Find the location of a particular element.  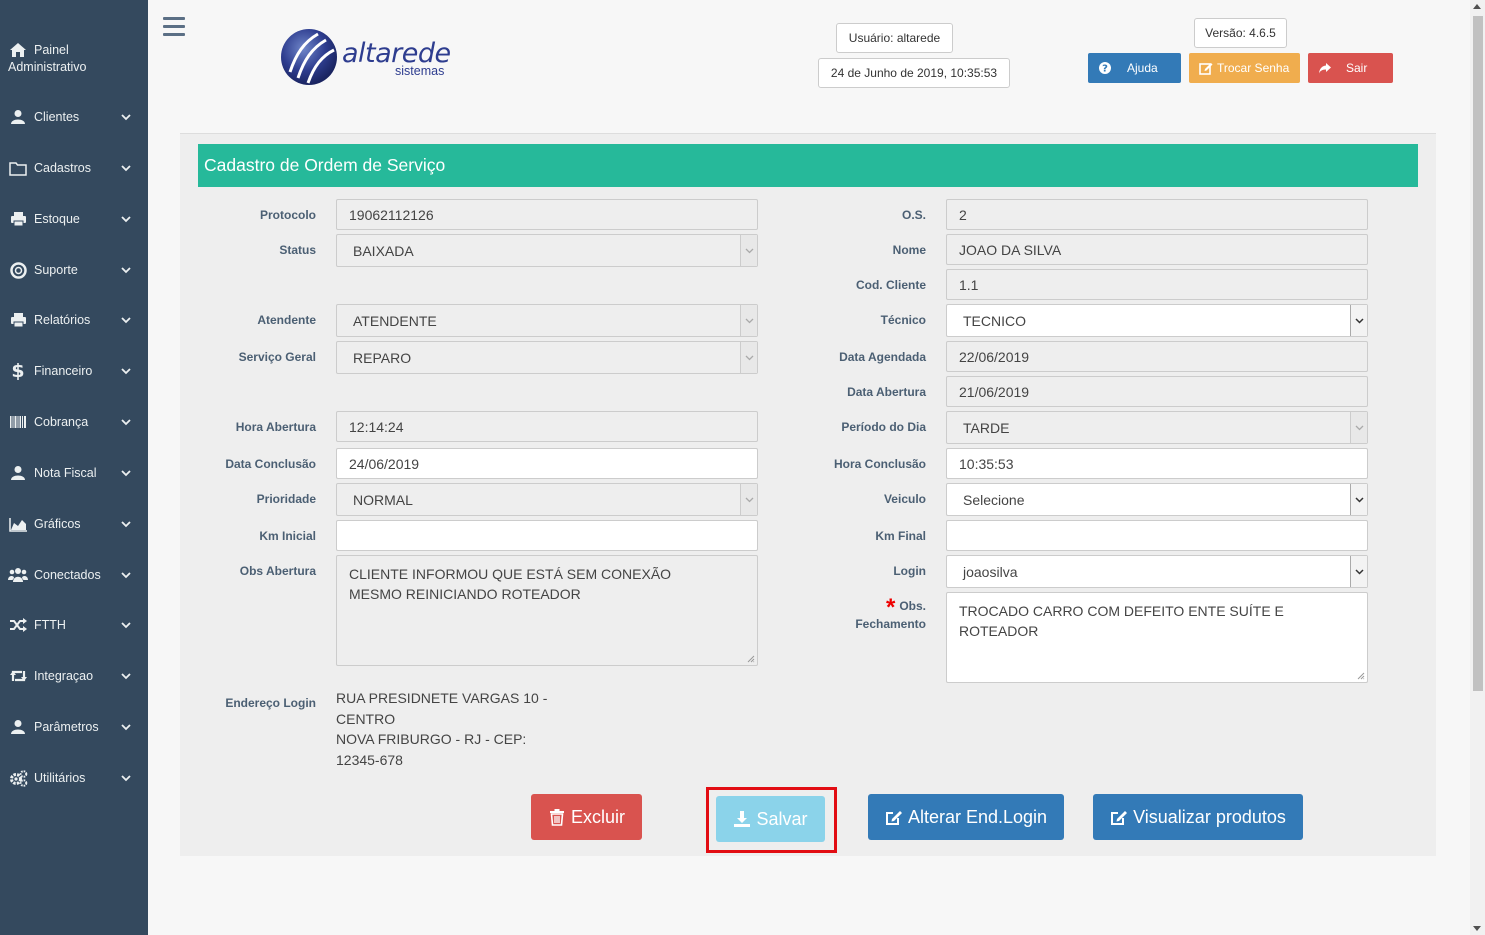

change-password-button: Trocar Senha is located at coordinates (1244, 68).